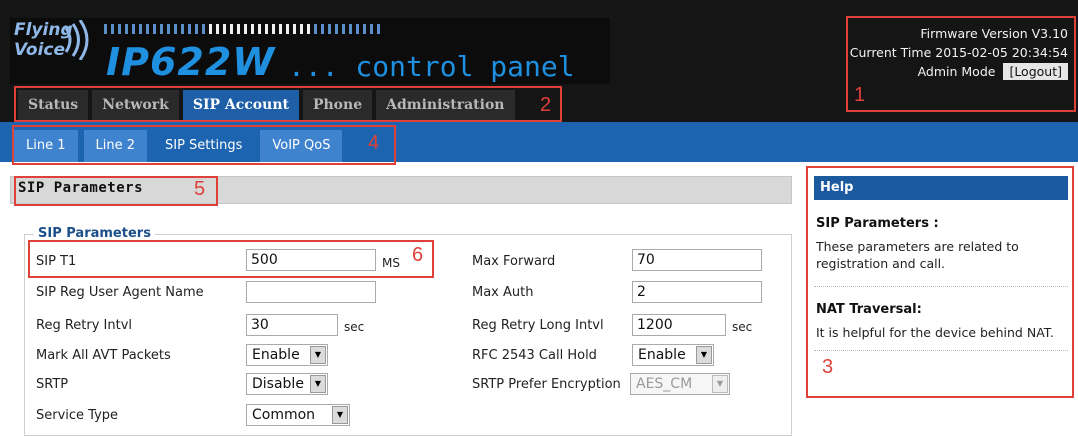 The height and width of the screenshot is (436, 1078). Describe the element at coordinates (534, 355) in the screenshot. I see `rfc2543-label: RFC 2543 Call Hold` at that location.